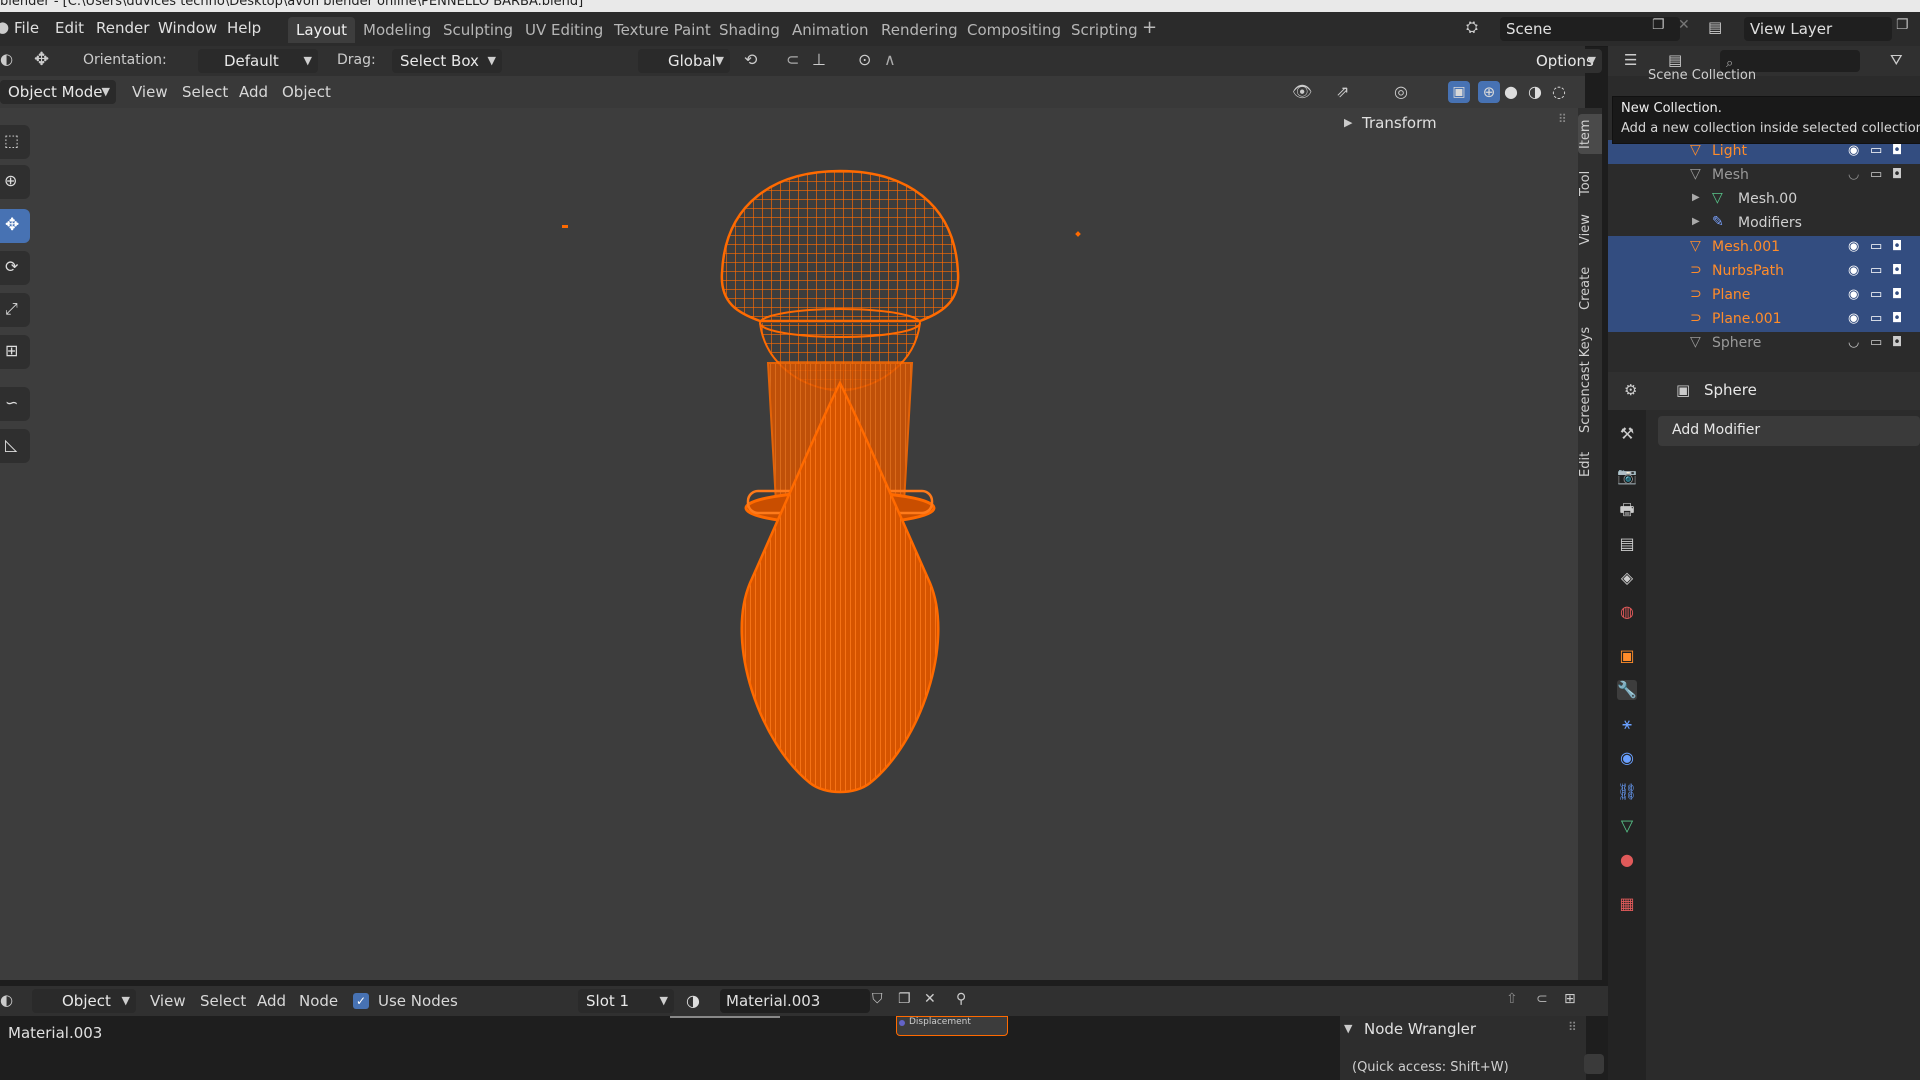 The image size is (1920, 1080). Describe the element at coordinates (15, 446) in the screenshot. I see `measure-tool-icon: ◺` at that location.